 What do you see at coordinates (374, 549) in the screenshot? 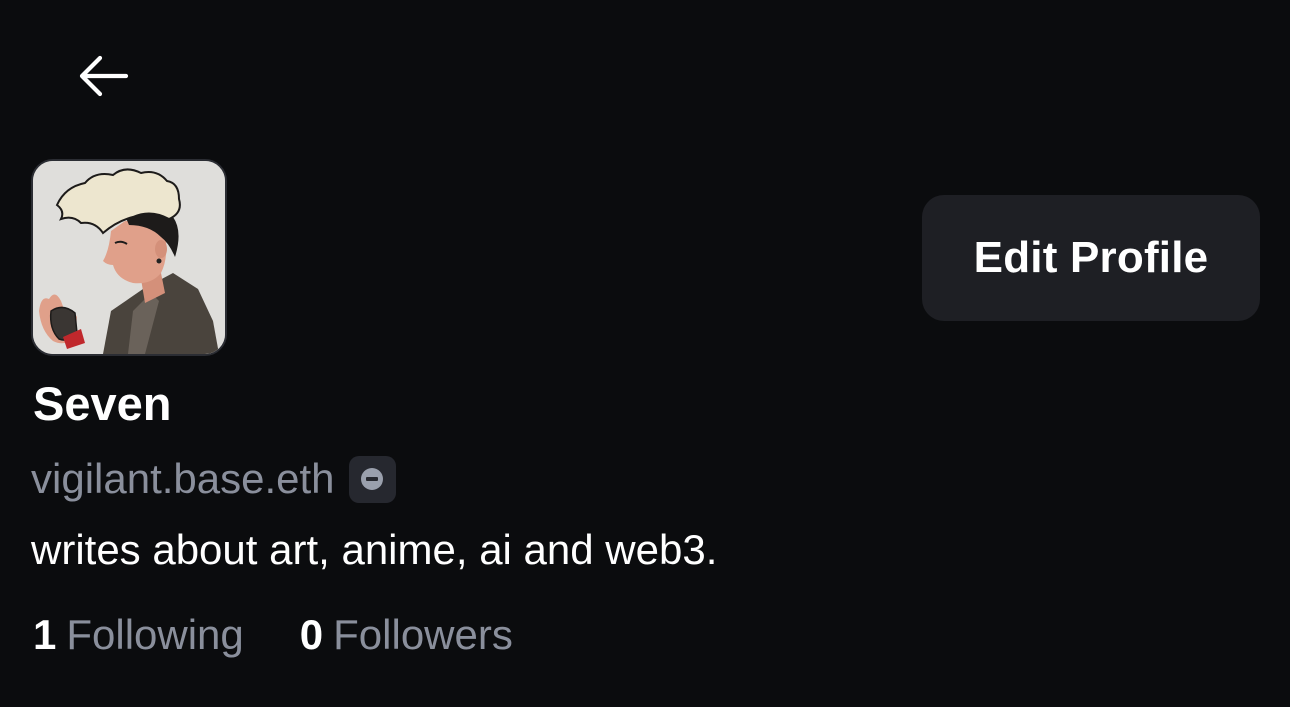
I see `bio: writes about art, anime, ai and web3.` at bounding box center [374, 549].